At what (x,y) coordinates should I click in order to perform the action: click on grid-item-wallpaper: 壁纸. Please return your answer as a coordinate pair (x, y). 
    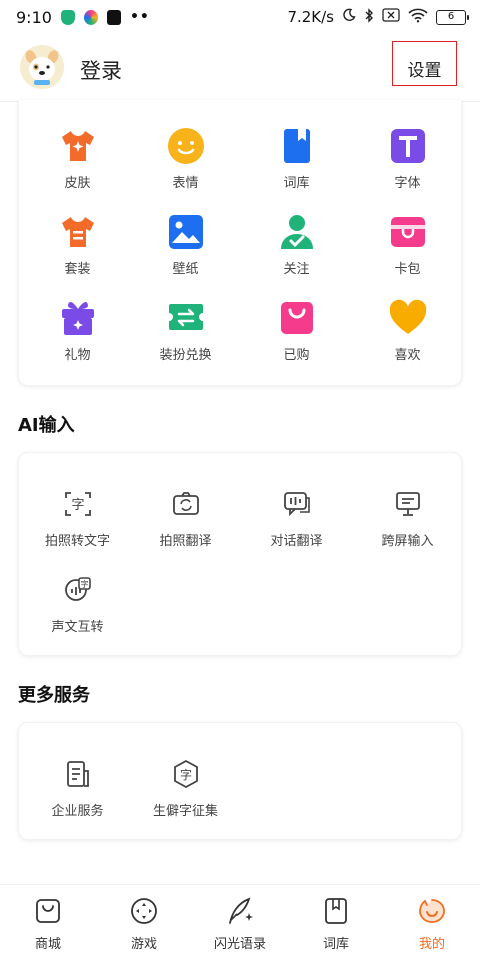
    Looking at the image, I should click on (185, 245).